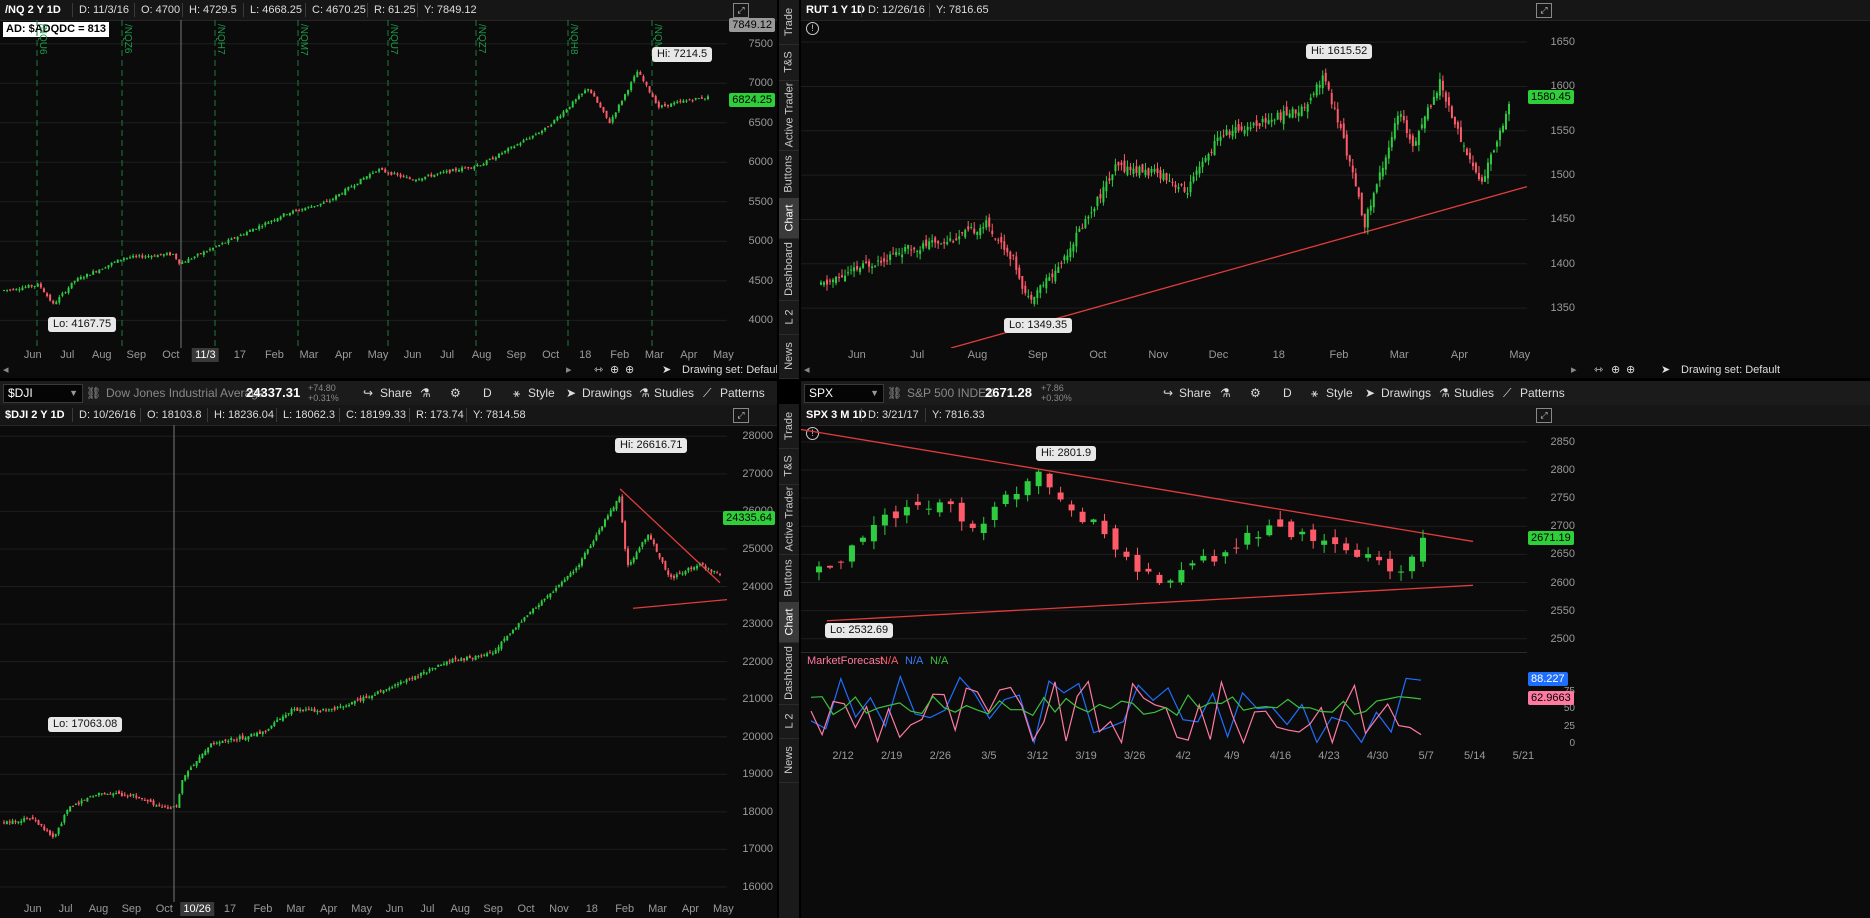 The width and height of the screenshot is (1870, 918). What do you see at coordinates (1598, 370) in the screenshot?
I see `rut-pan-icon: ⇿` at bounding box center [1598, 370].